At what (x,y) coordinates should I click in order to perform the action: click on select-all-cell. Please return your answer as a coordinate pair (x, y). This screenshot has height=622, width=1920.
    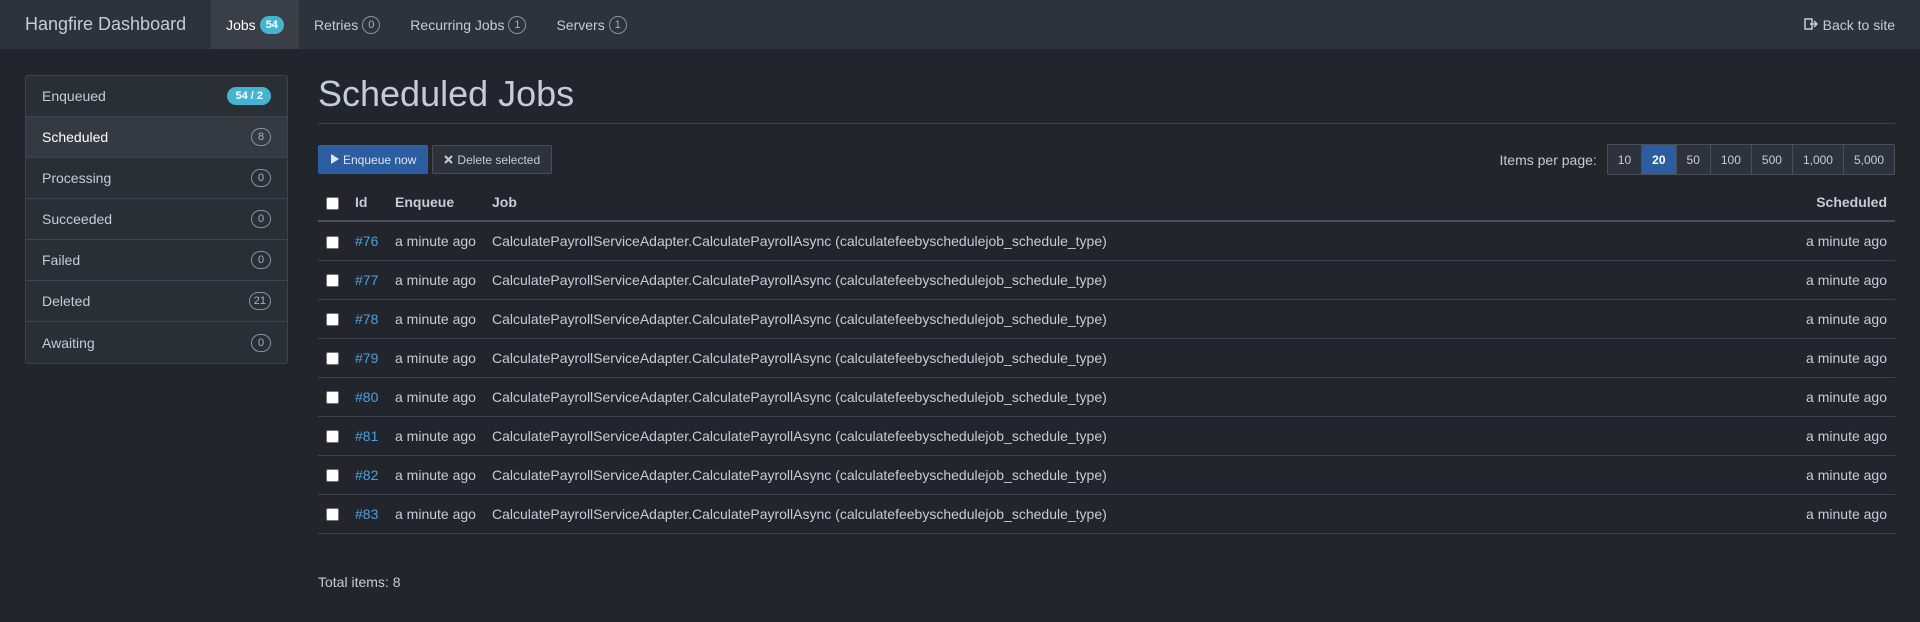
    Looking at the image, I should click on (332, 203).